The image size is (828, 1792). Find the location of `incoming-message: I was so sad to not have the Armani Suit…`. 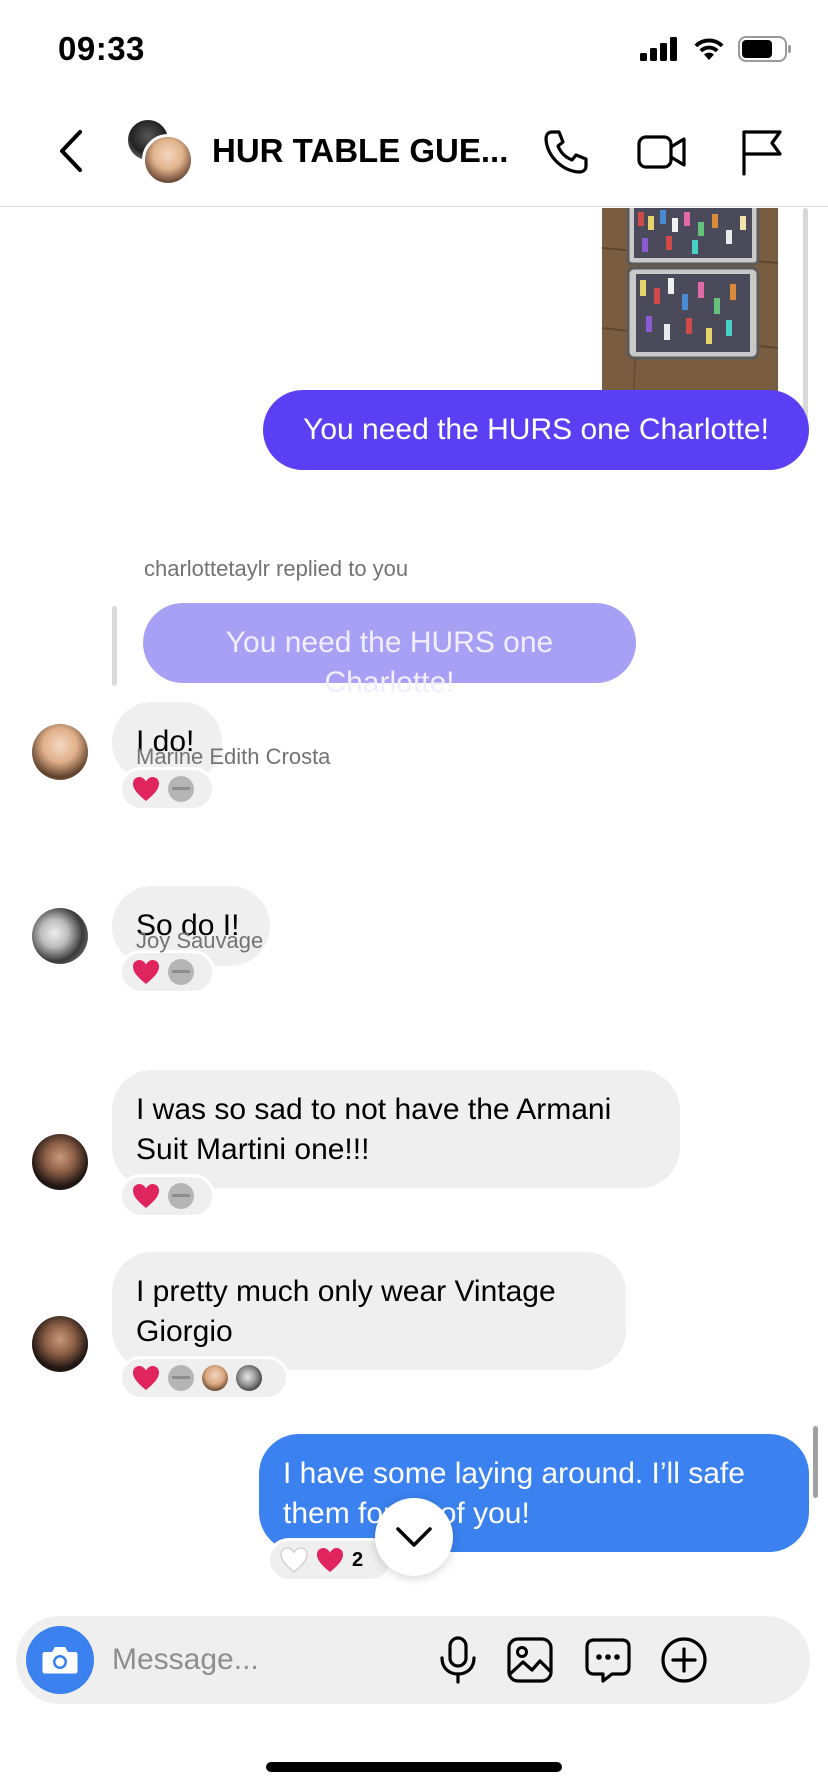

incoming-message: I was so sad to not have the Armani Suit… is located at coordinates (396, 1129).